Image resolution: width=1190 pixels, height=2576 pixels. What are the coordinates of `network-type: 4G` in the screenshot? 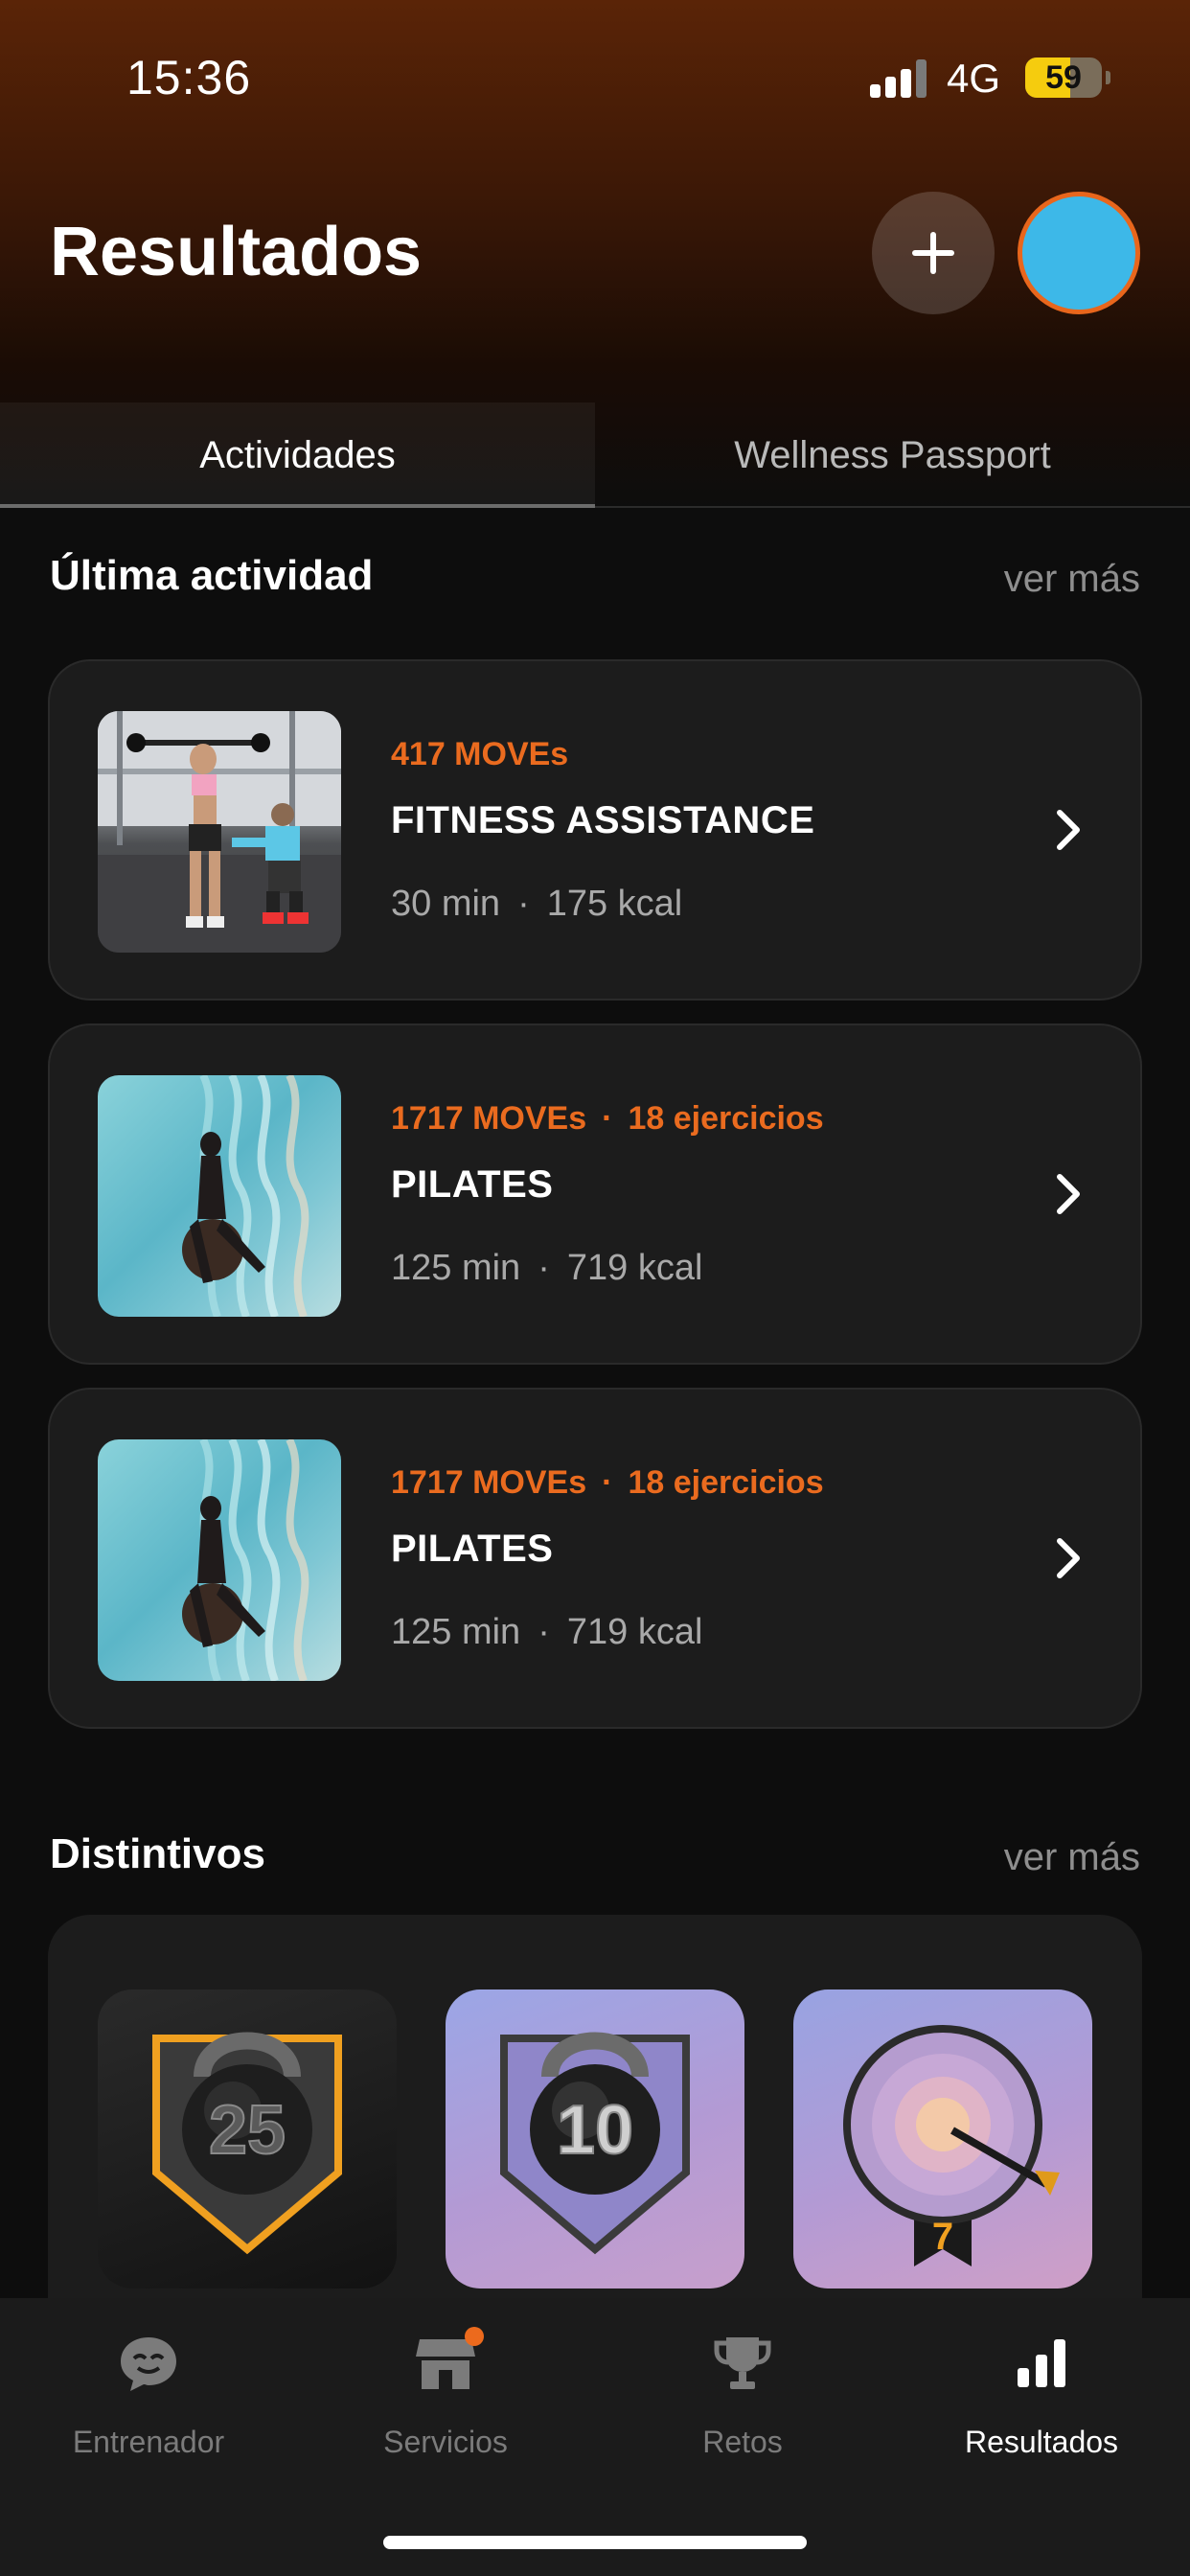 It's located at (974, 78).